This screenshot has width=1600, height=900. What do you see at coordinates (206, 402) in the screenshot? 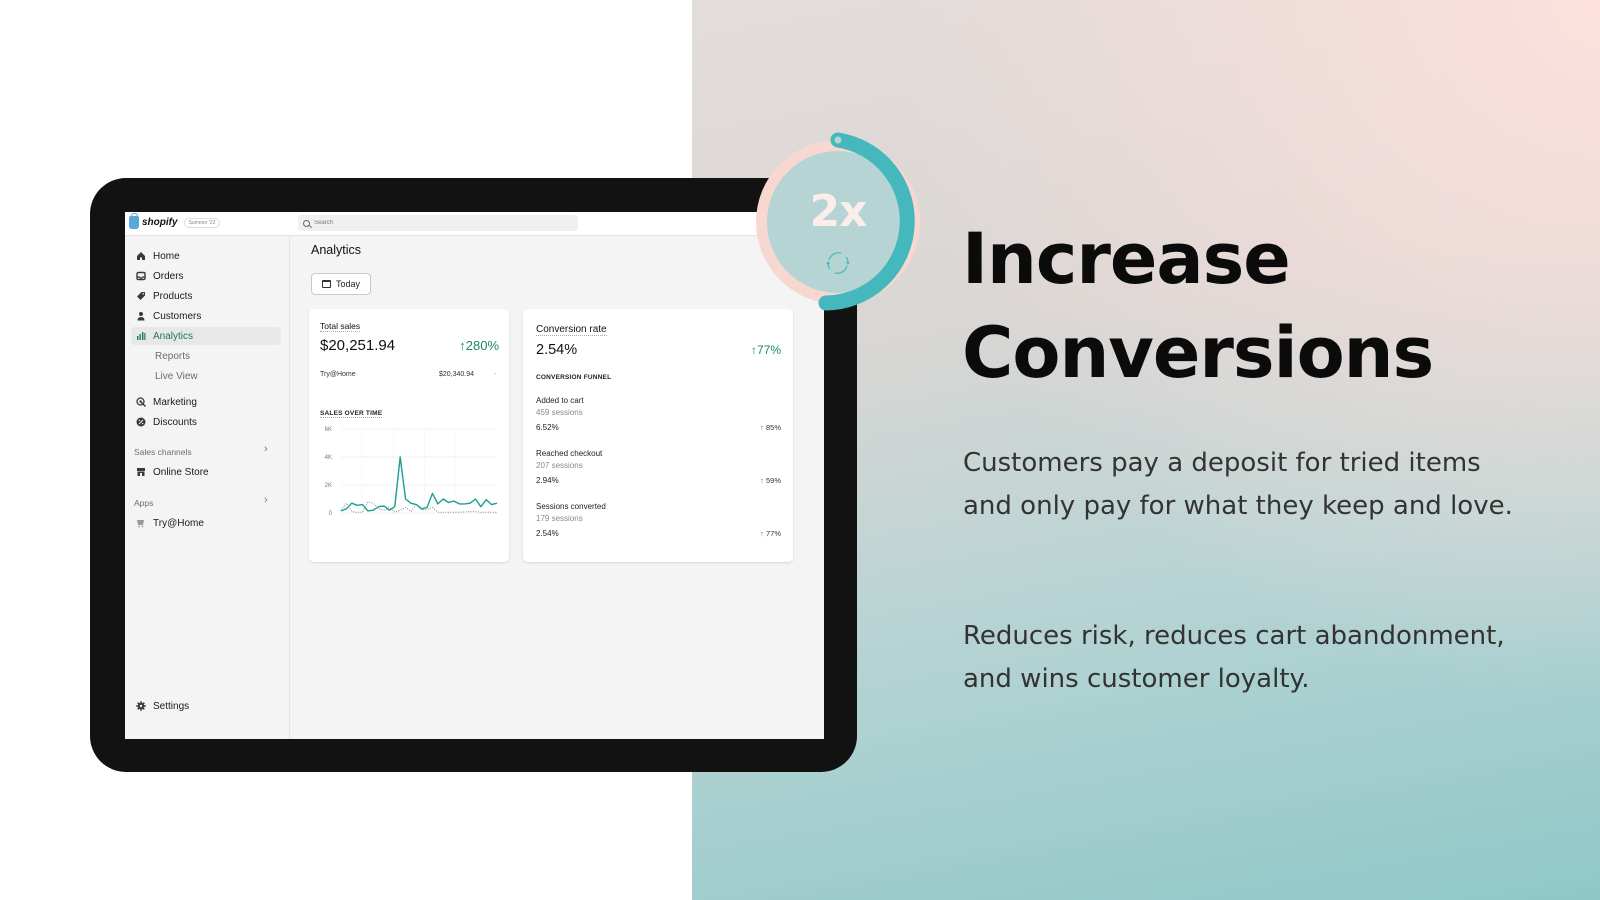
I see `sidebar-item-marketing: Marketing` at bounding box center [206, 402].